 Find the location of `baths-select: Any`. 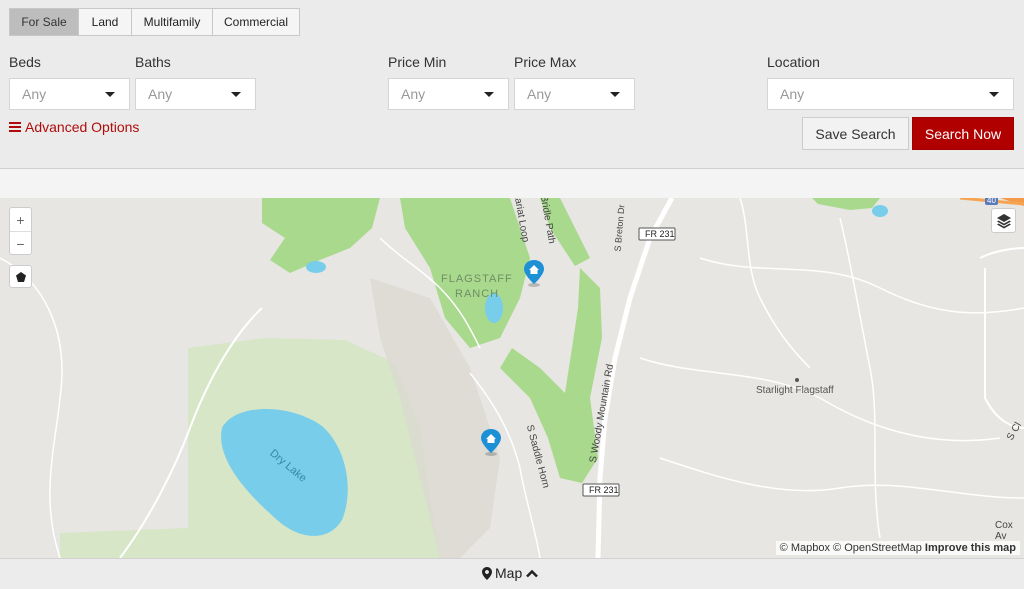

baths-select: Any is located at coordinates (195, 94).